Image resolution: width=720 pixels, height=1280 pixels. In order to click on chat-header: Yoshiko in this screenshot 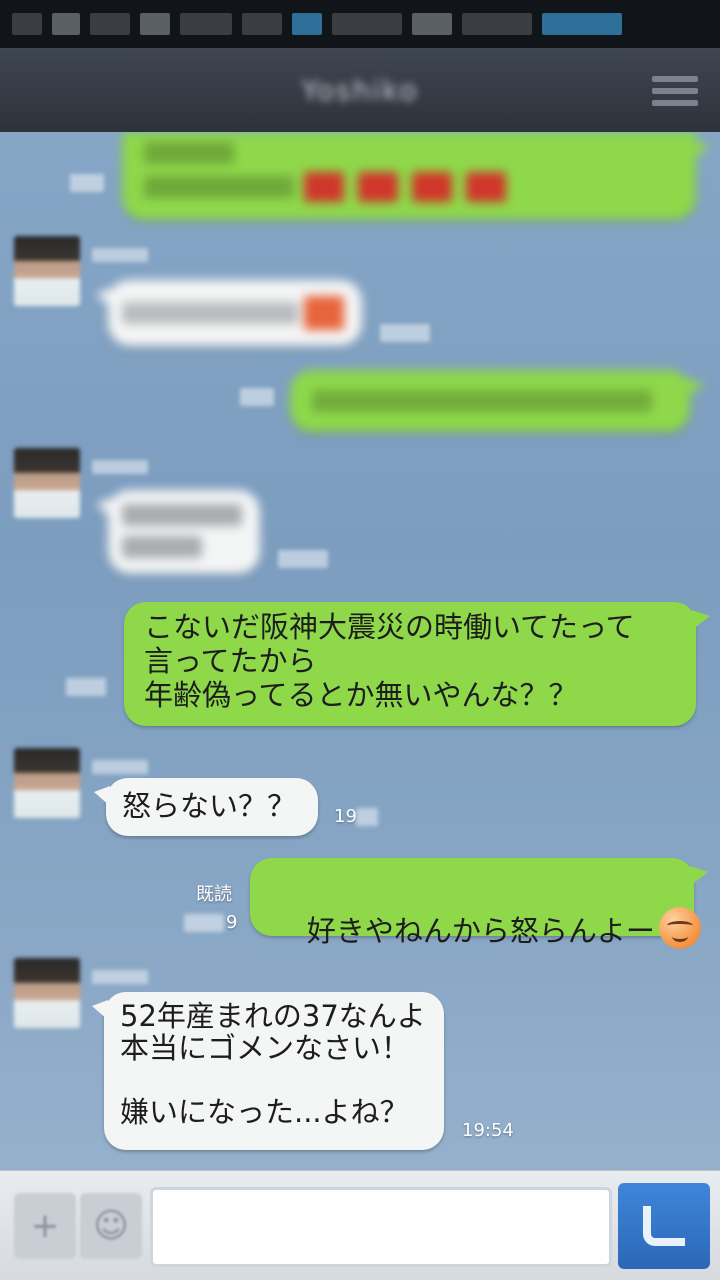, I will do `click(360, 90)`.